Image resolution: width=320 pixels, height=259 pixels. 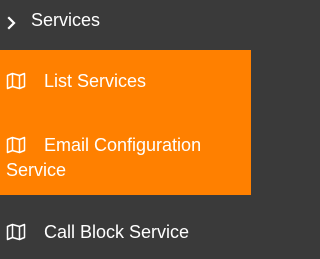 I want to click on chevron-right-icon, so click(x=12, y=21).